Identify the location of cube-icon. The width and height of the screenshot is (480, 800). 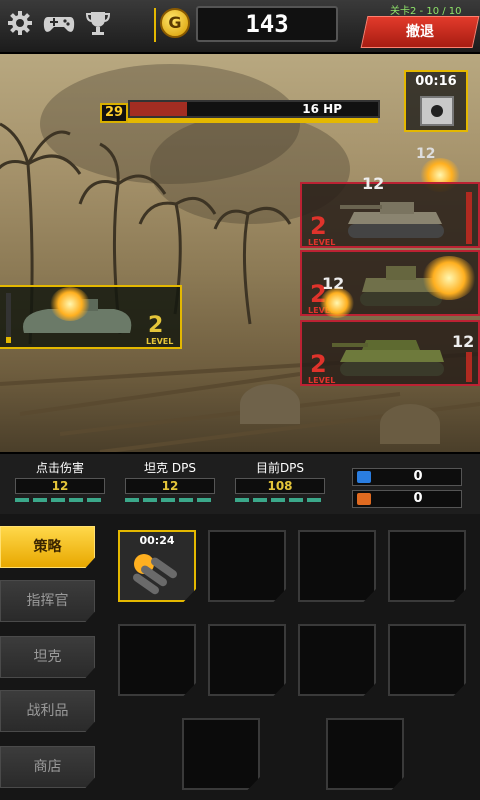
(364, 499).